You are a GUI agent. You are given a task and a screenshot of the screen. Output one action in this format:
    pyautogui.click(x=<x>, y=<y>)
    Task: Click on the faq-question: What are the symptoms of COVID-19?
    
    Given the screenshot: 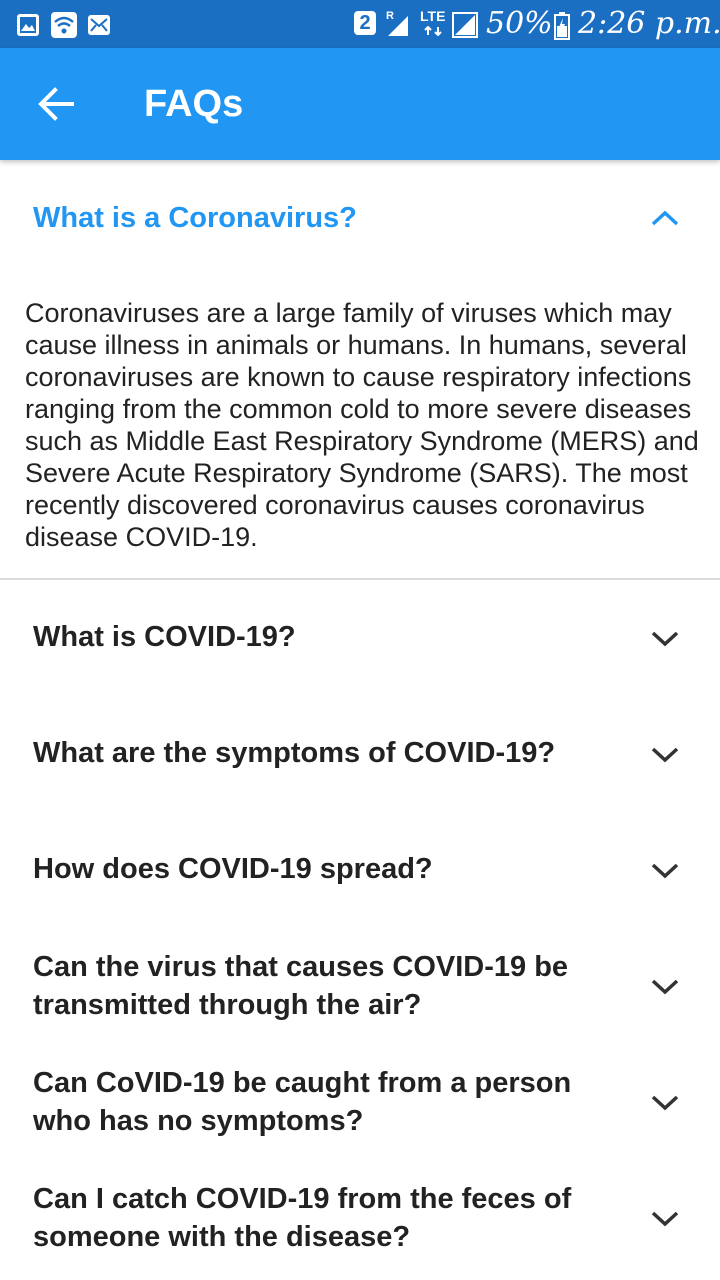 What is the action you would take?
    pyautogui.click(x=294, y=753)
    